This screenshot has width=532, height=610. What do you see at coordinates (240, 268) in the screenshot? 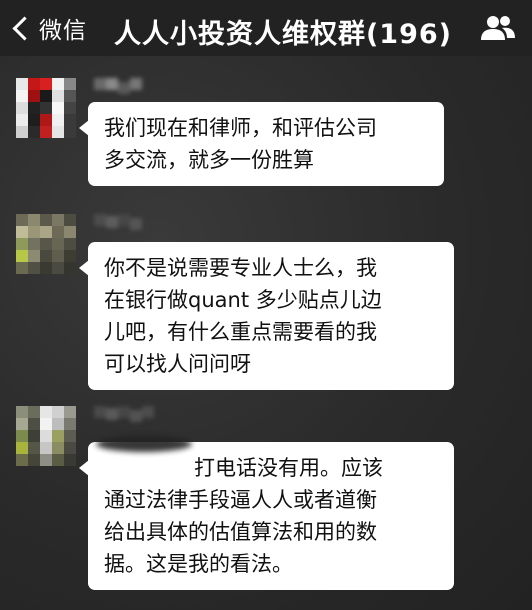
I see `message-line: 你不是说需要专业人士么，我` at bounding box center [240, 268].